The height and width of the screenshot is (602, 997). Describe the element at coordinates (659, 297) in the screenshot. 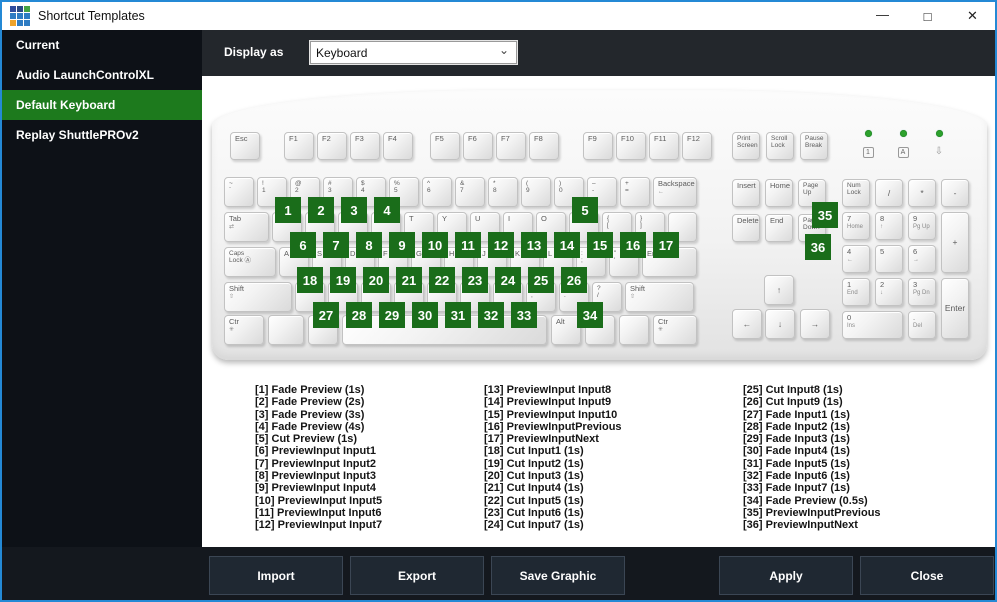

I see `key-shift-right: Shift ⇧` at that location.